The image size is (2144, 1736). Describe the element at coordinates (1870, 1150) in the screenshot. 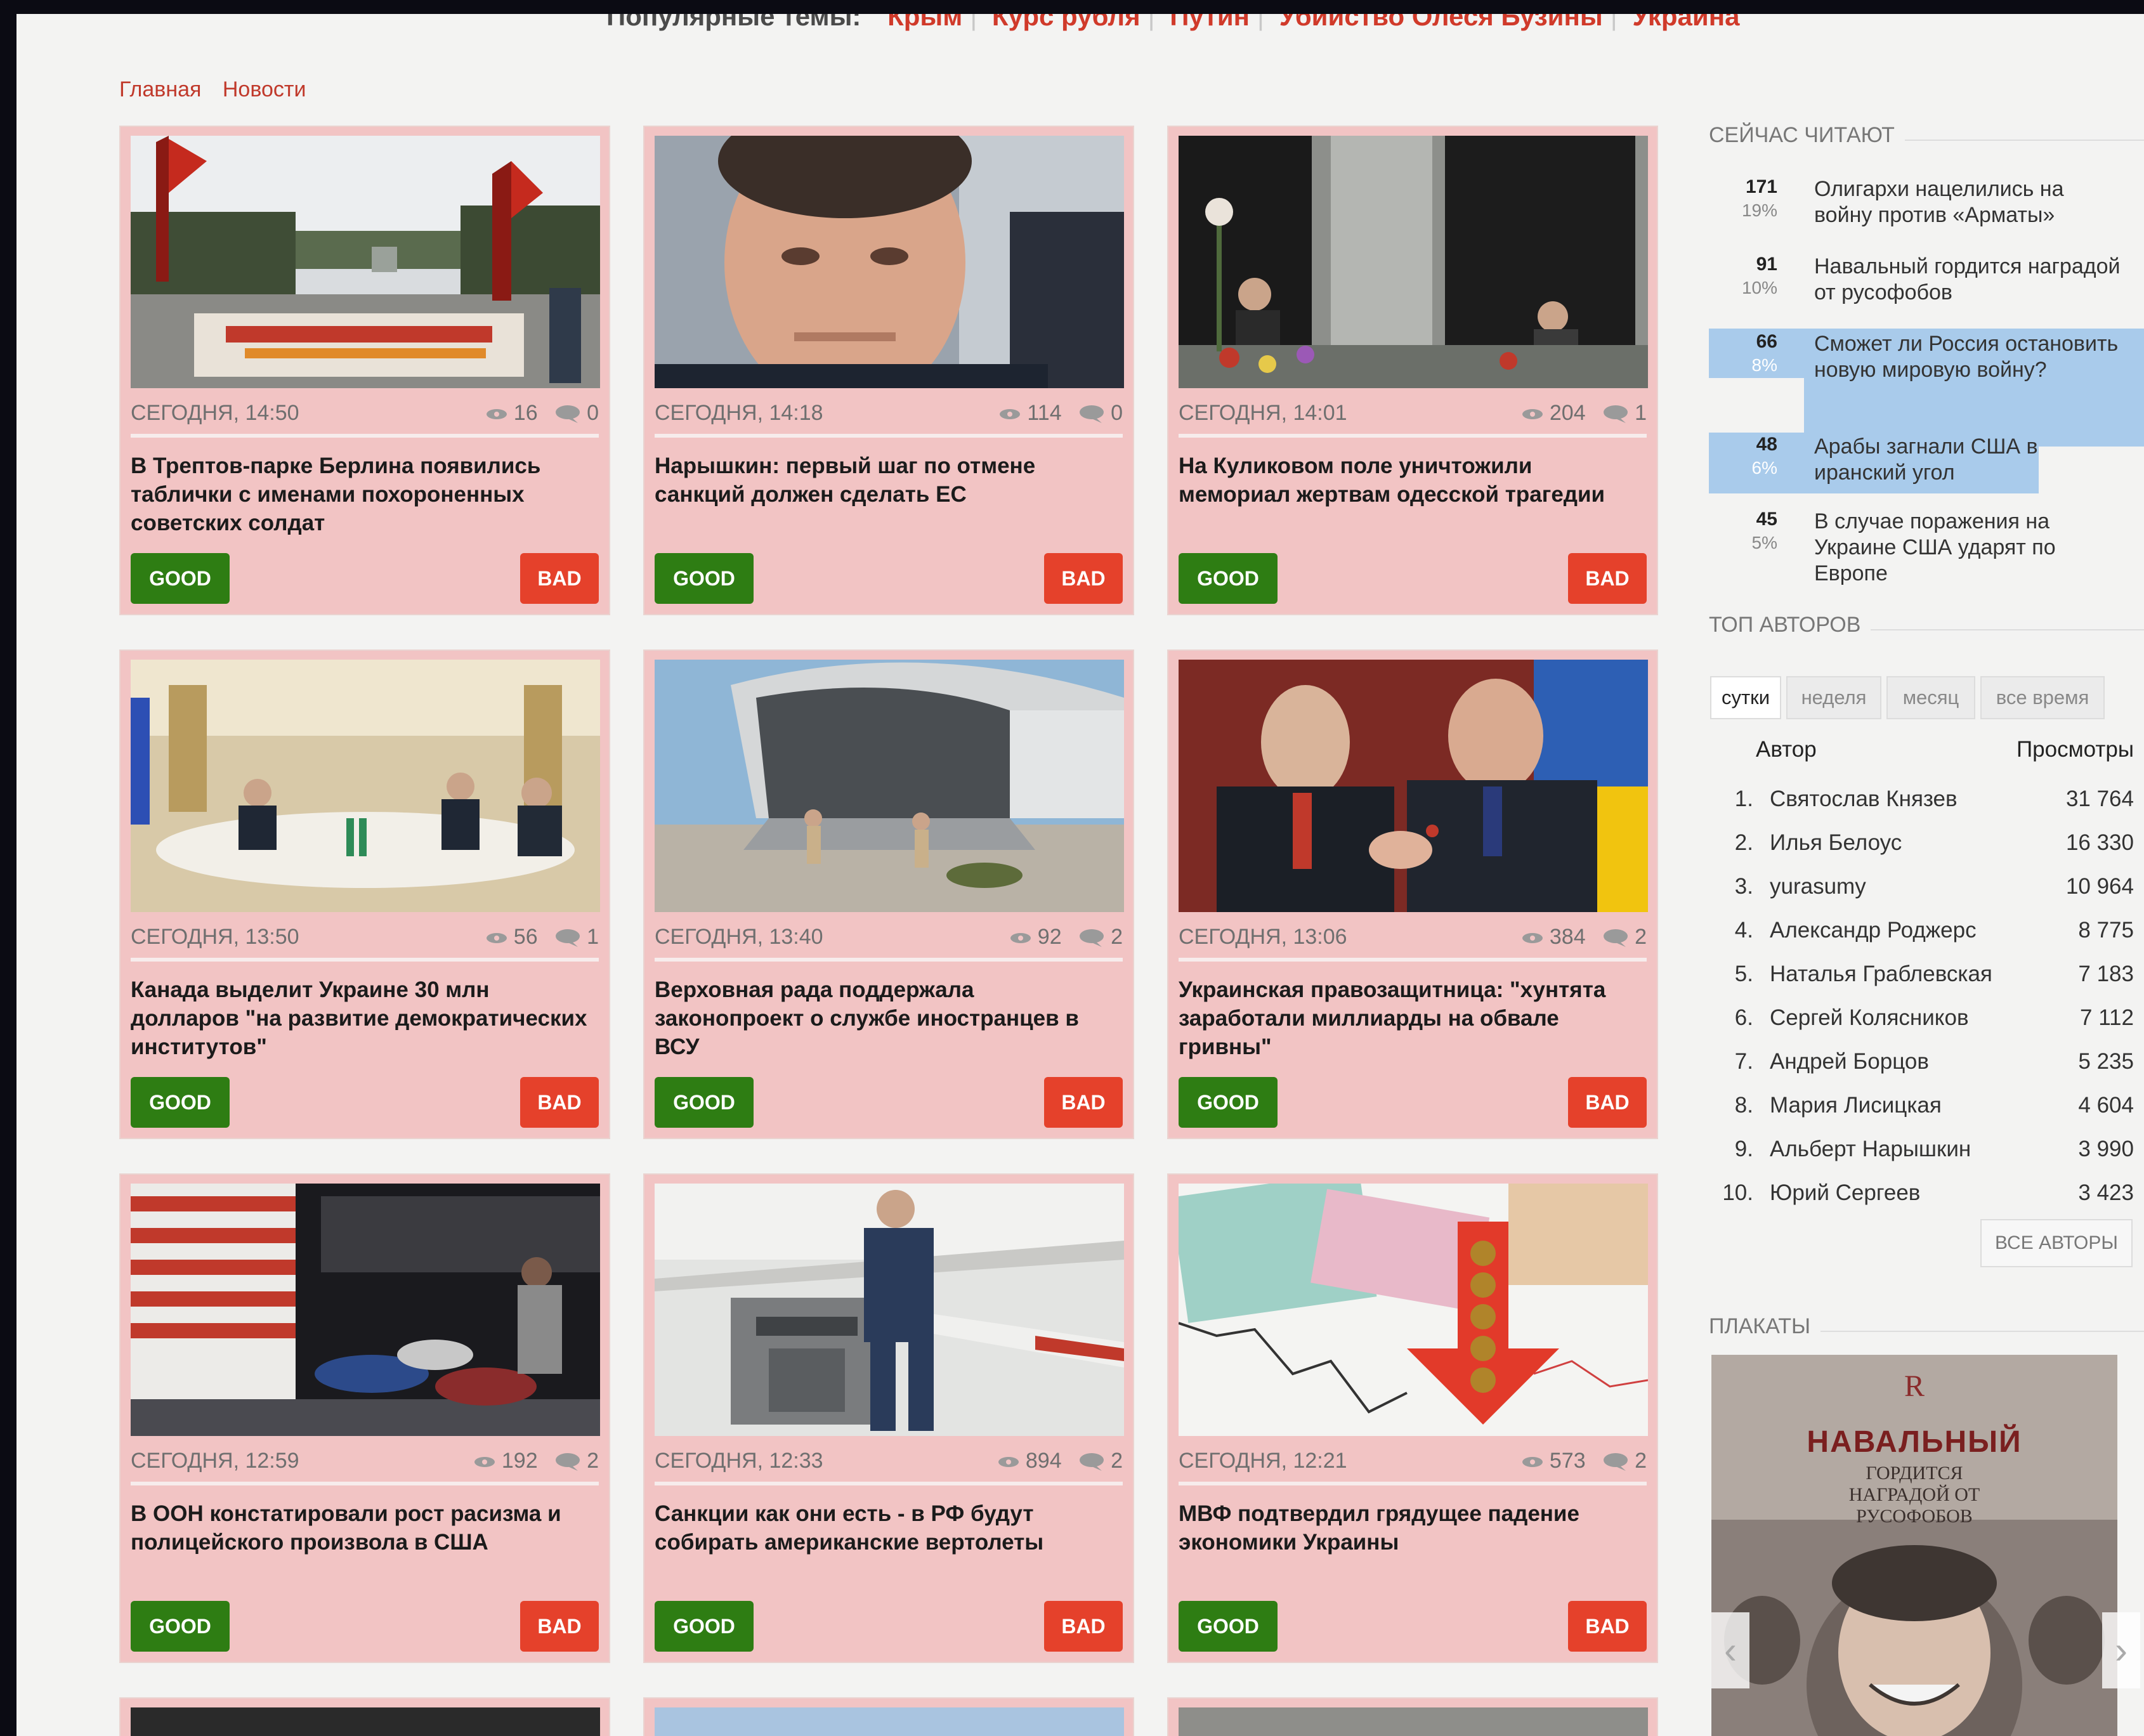

I see `author-name: Альберт Нарышкин` at that location.